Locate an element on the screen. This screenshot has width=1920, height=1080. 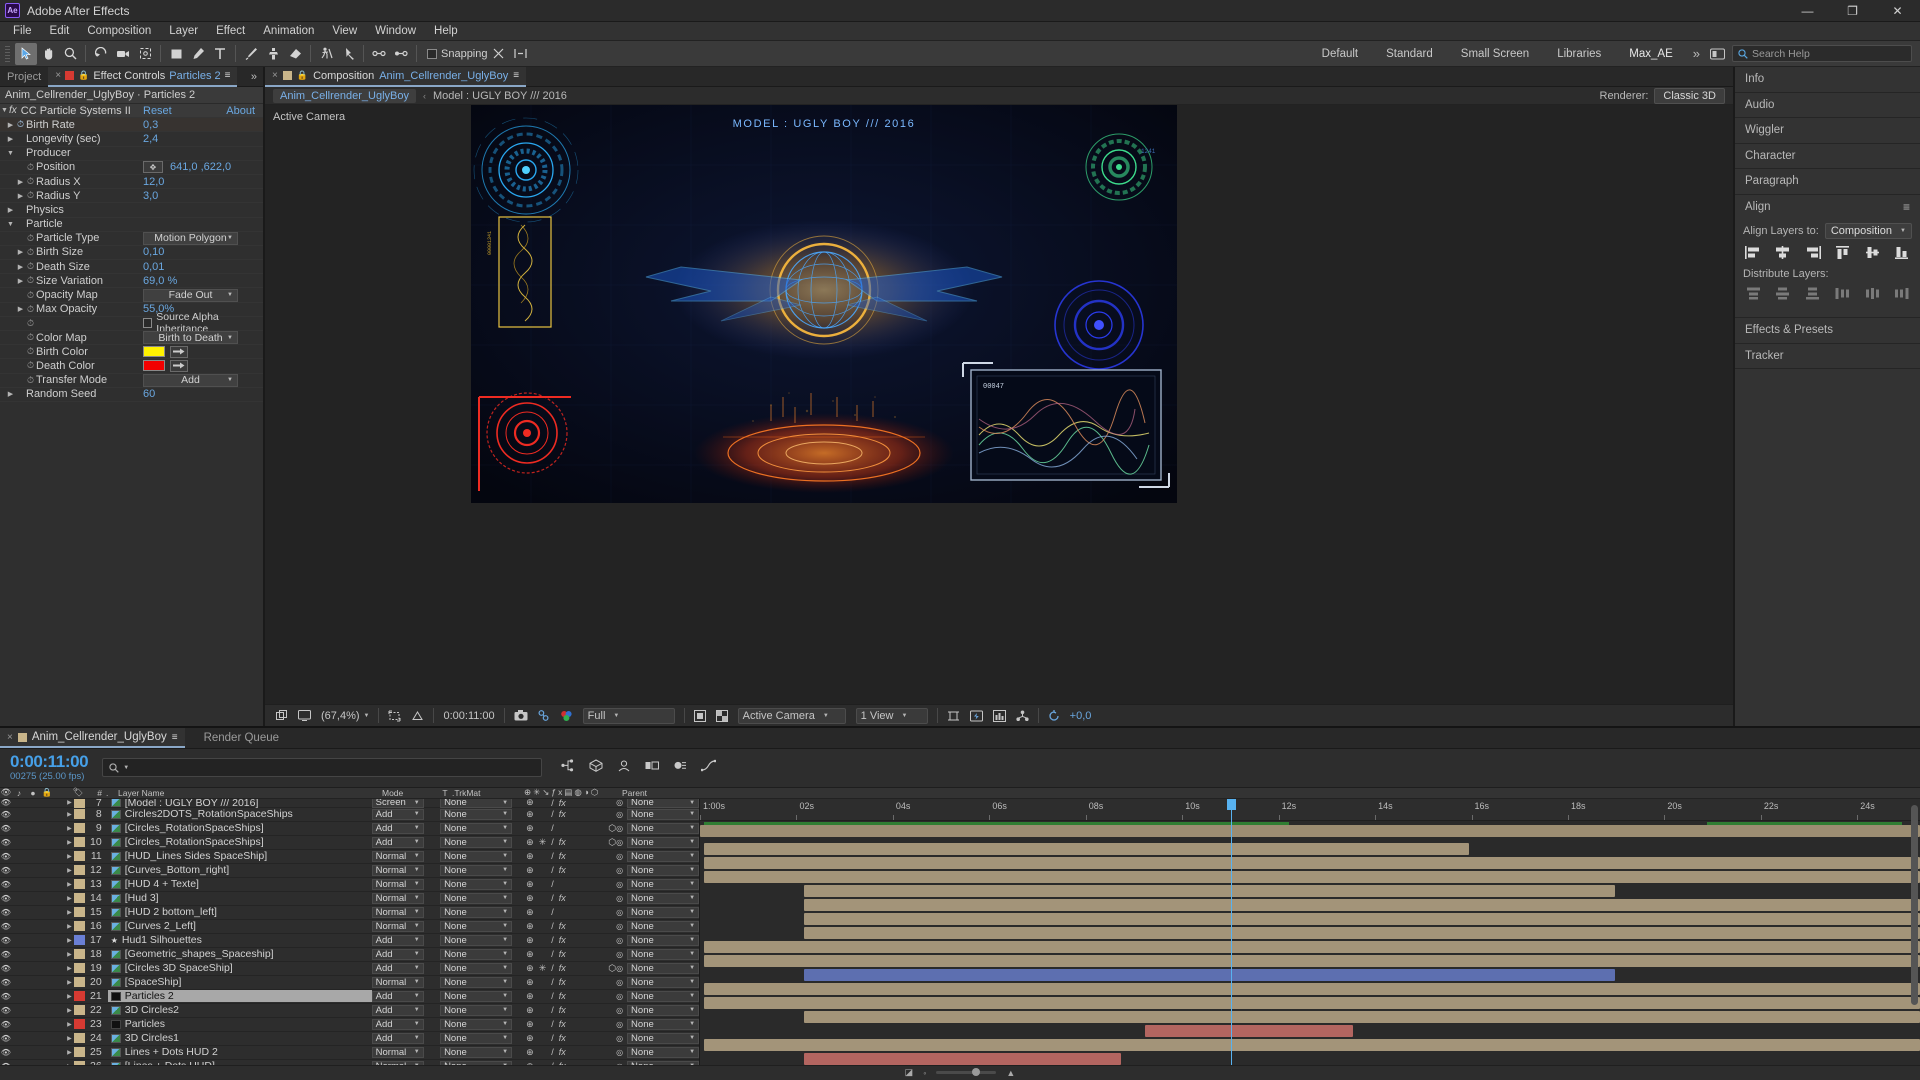
effect-property-particle: ▼⏱Particle is located at coordinates (131, 225).